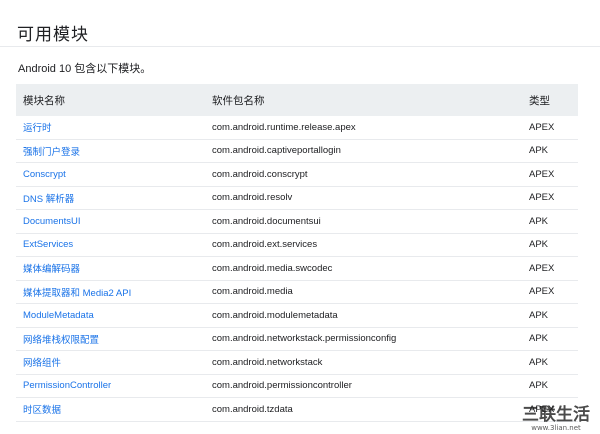 This screenshot has width=600, height=434. What do you see at coordinates (51, 269) in the screenshot?
I see `module-name-link: 媒体编解码器` at bounding box center [51, 269].